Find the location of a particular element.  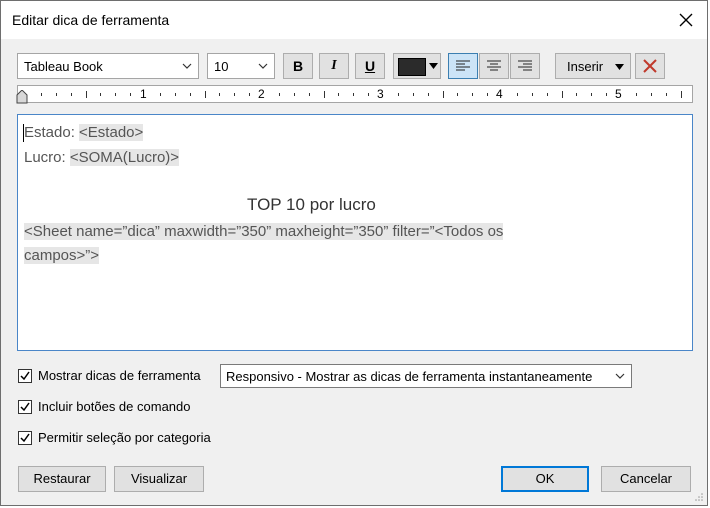

font-family-select: Tableau Book is located at coordinates (108, 66).